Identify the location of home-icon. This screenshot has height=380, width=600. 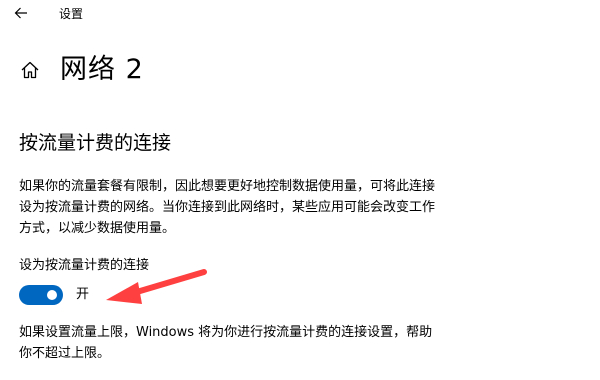
(30, 70).